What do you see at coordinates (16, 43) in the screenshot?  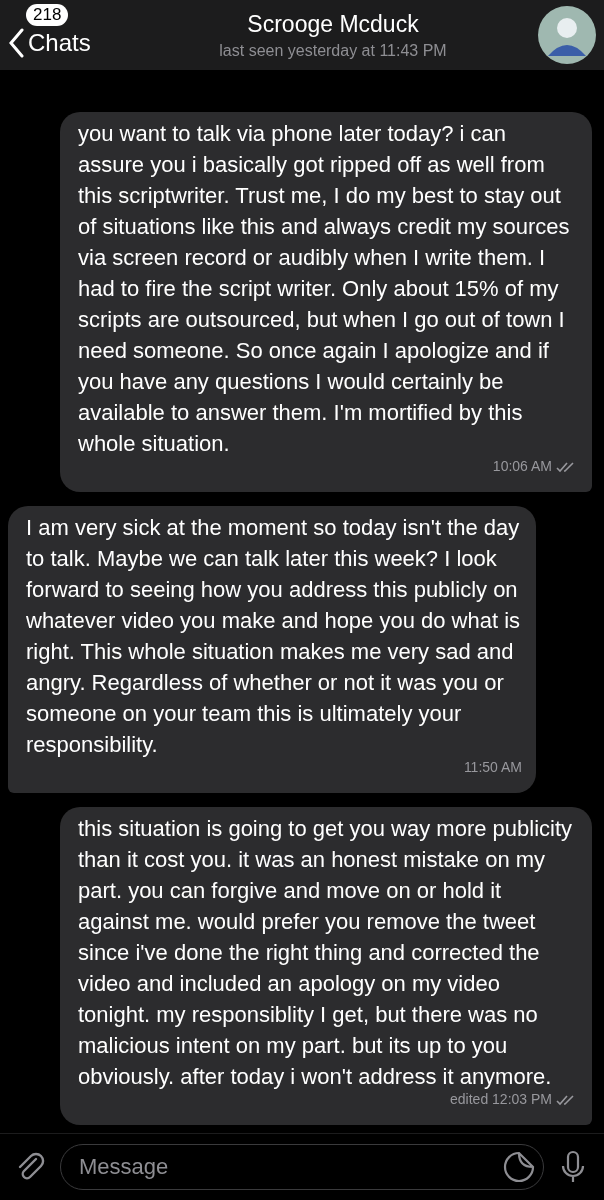 I see `back-chevron-icon` at bounding box center [16, 43].